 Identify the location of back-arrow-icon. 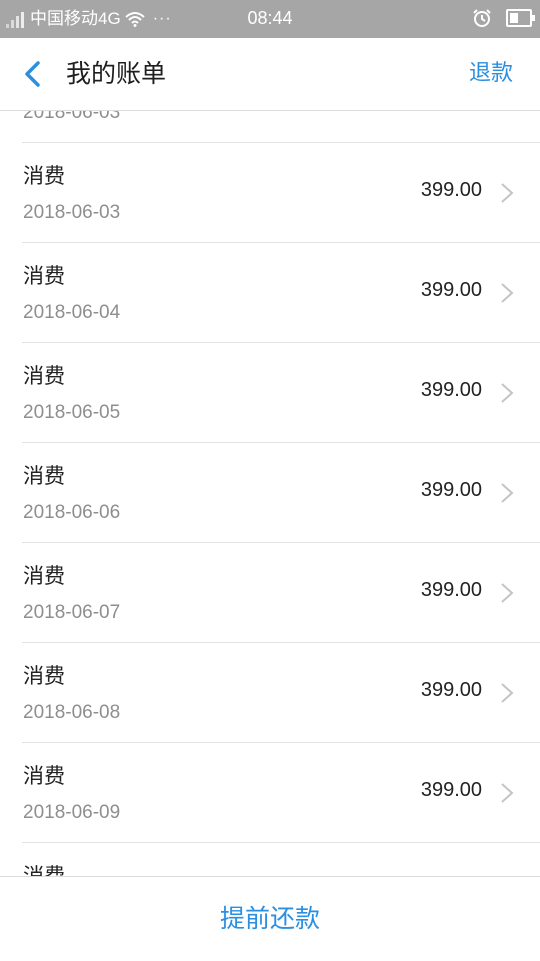
(33, 74).